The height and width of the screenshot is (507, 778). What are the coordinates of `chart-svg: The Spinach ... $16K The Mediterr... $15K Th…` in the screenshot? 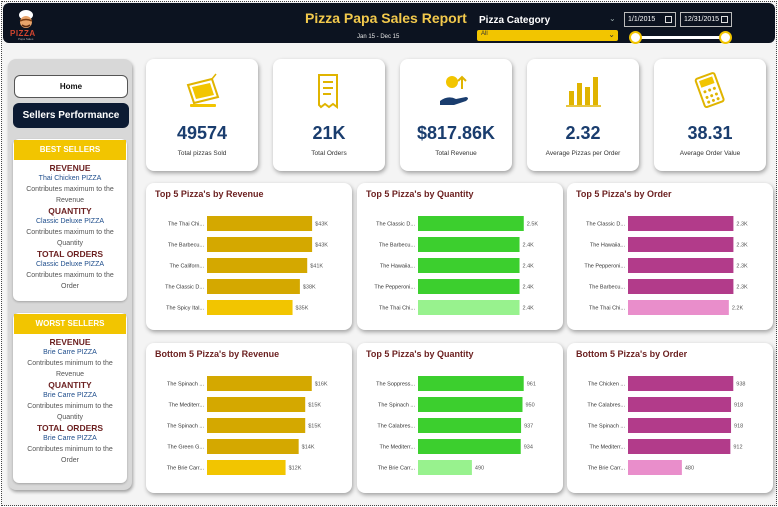 It's located at (247, 425).